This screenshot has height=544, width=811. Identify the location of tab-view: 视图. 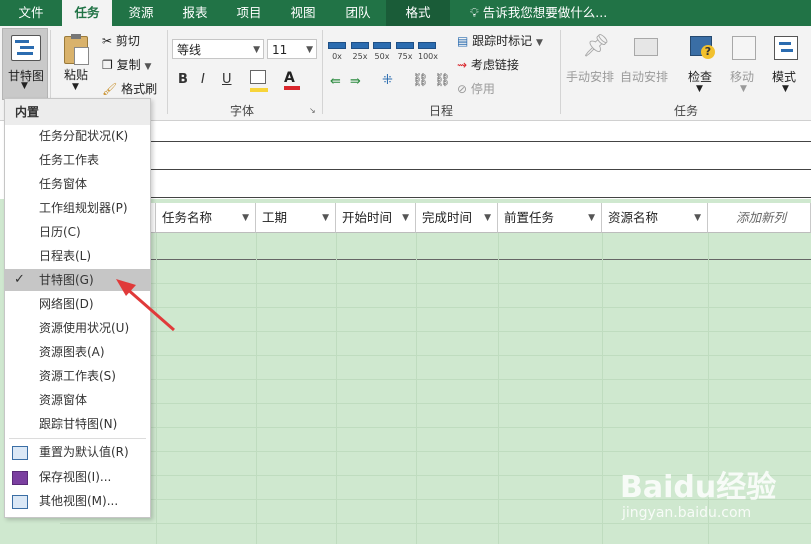
(303, 13).